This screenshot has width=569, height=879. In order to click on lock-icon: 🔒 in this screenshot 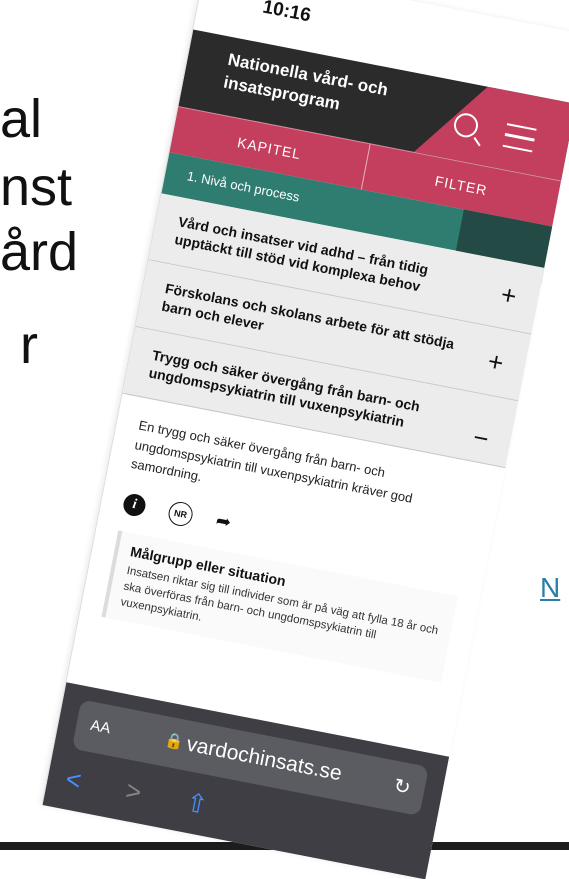, I will do `click(174, 741)`.